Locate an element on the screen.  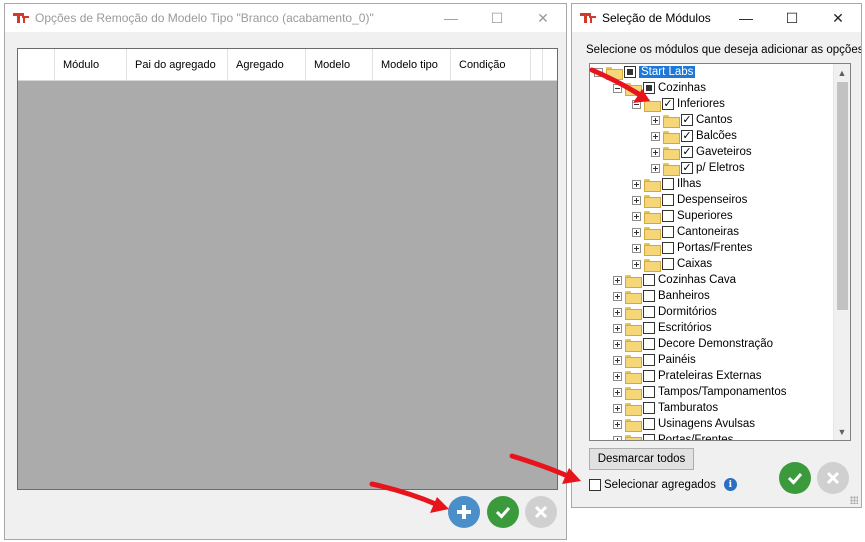
tree-node-label: Gaveteiros is located at coordinates (724, 152).